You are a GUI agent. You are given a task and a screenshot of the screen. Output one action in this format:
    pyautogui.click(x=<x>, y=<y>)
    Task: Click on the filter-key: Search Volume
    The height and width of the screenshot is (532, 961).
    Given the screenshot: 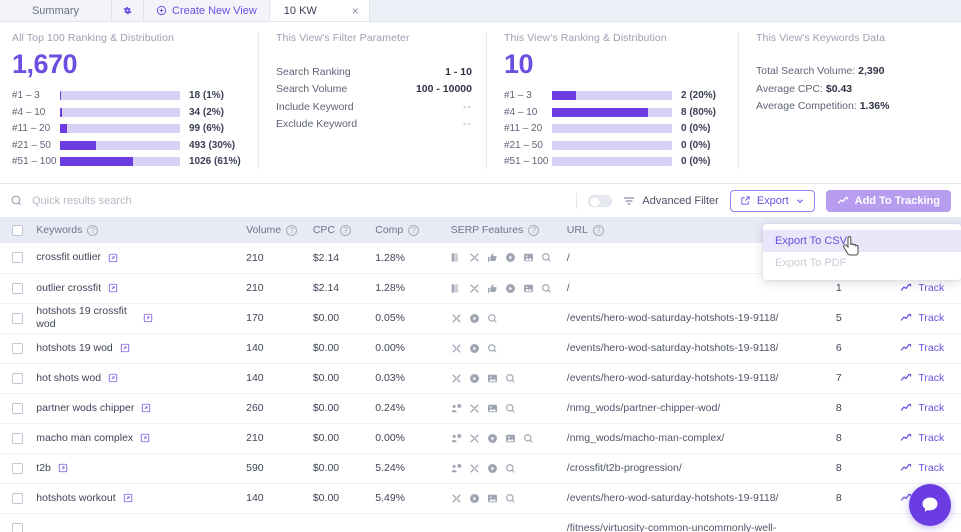 What is the action you would take?
    pyautogui.click(x=312, y=89)
    